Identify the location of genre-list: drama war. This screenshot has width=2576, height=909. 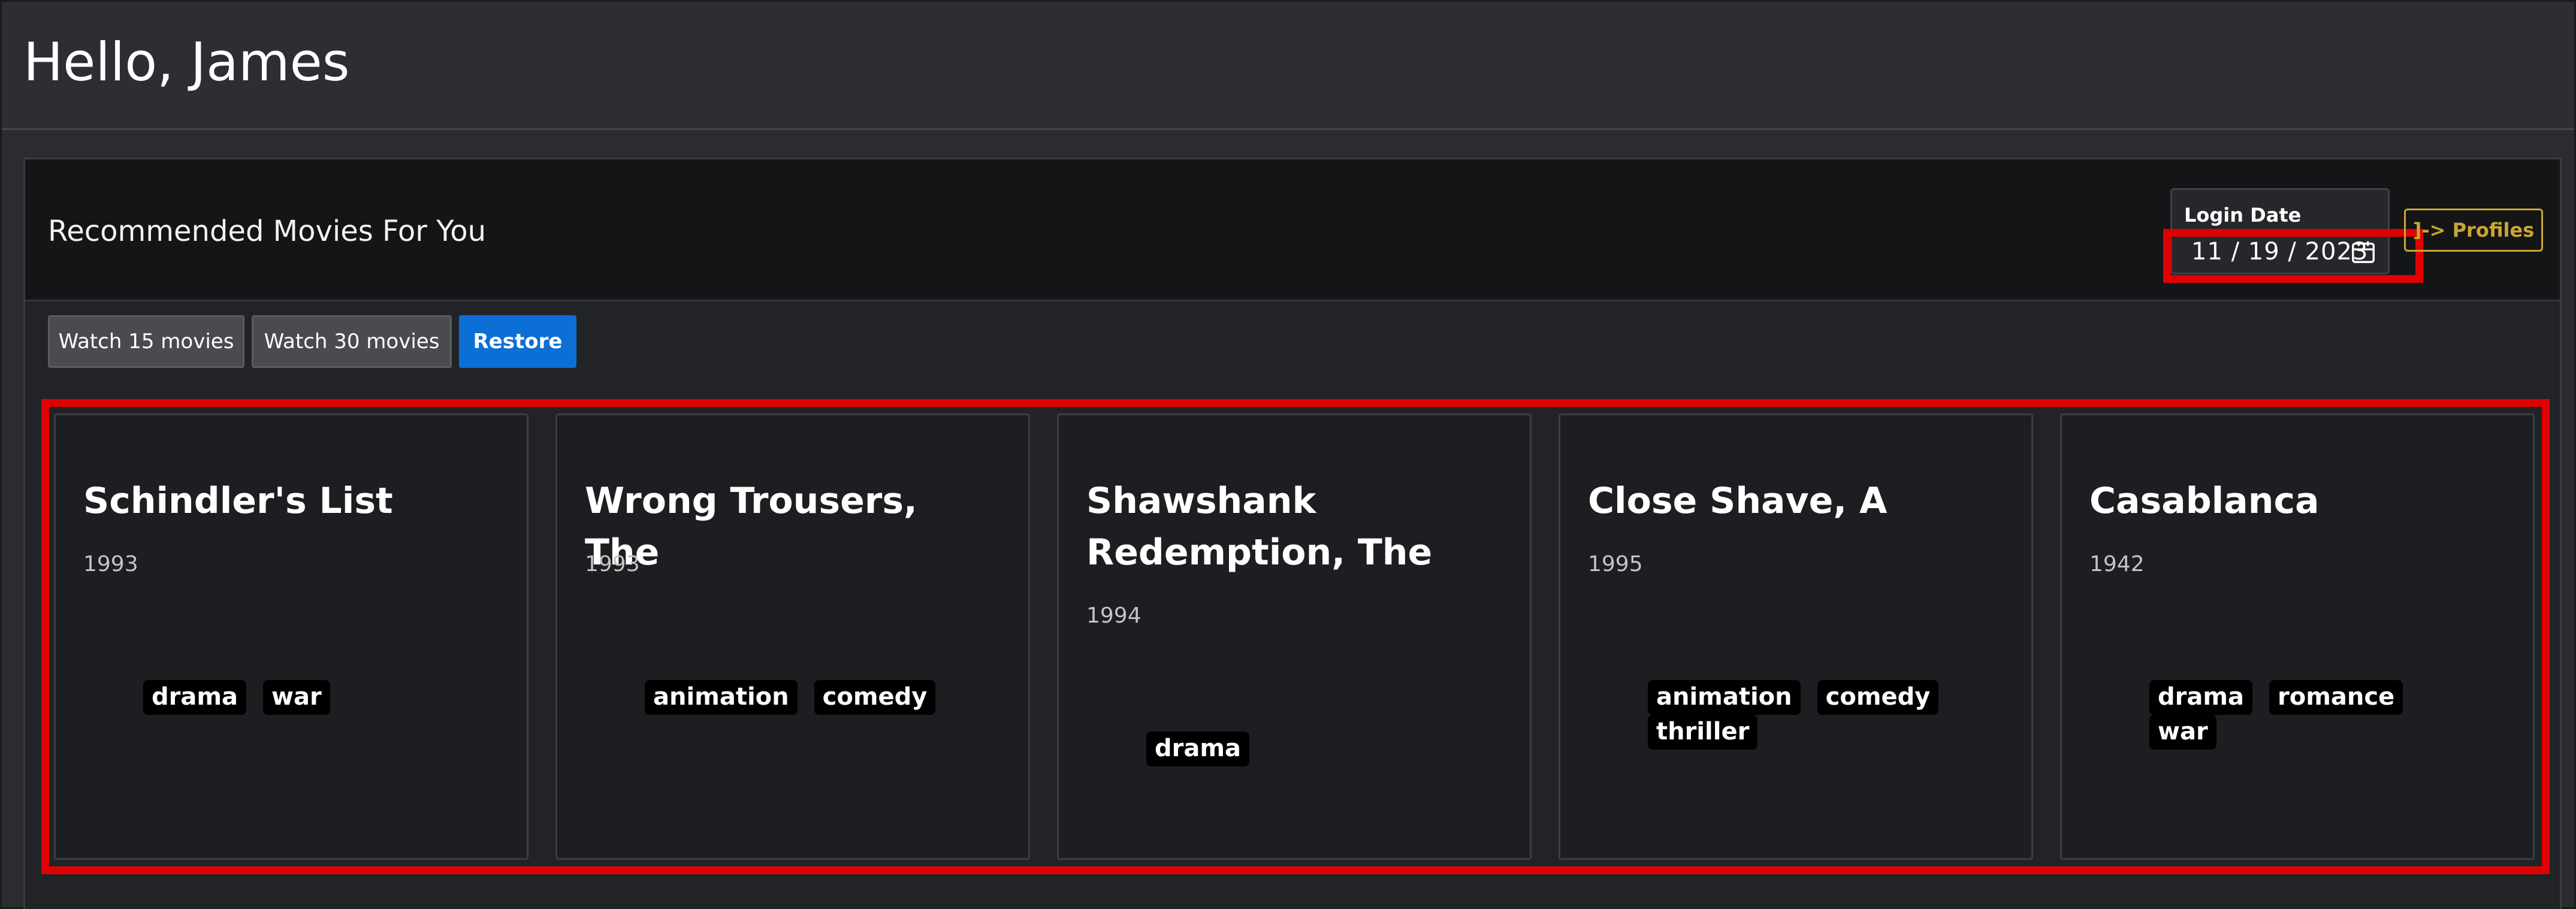
(299, 697).